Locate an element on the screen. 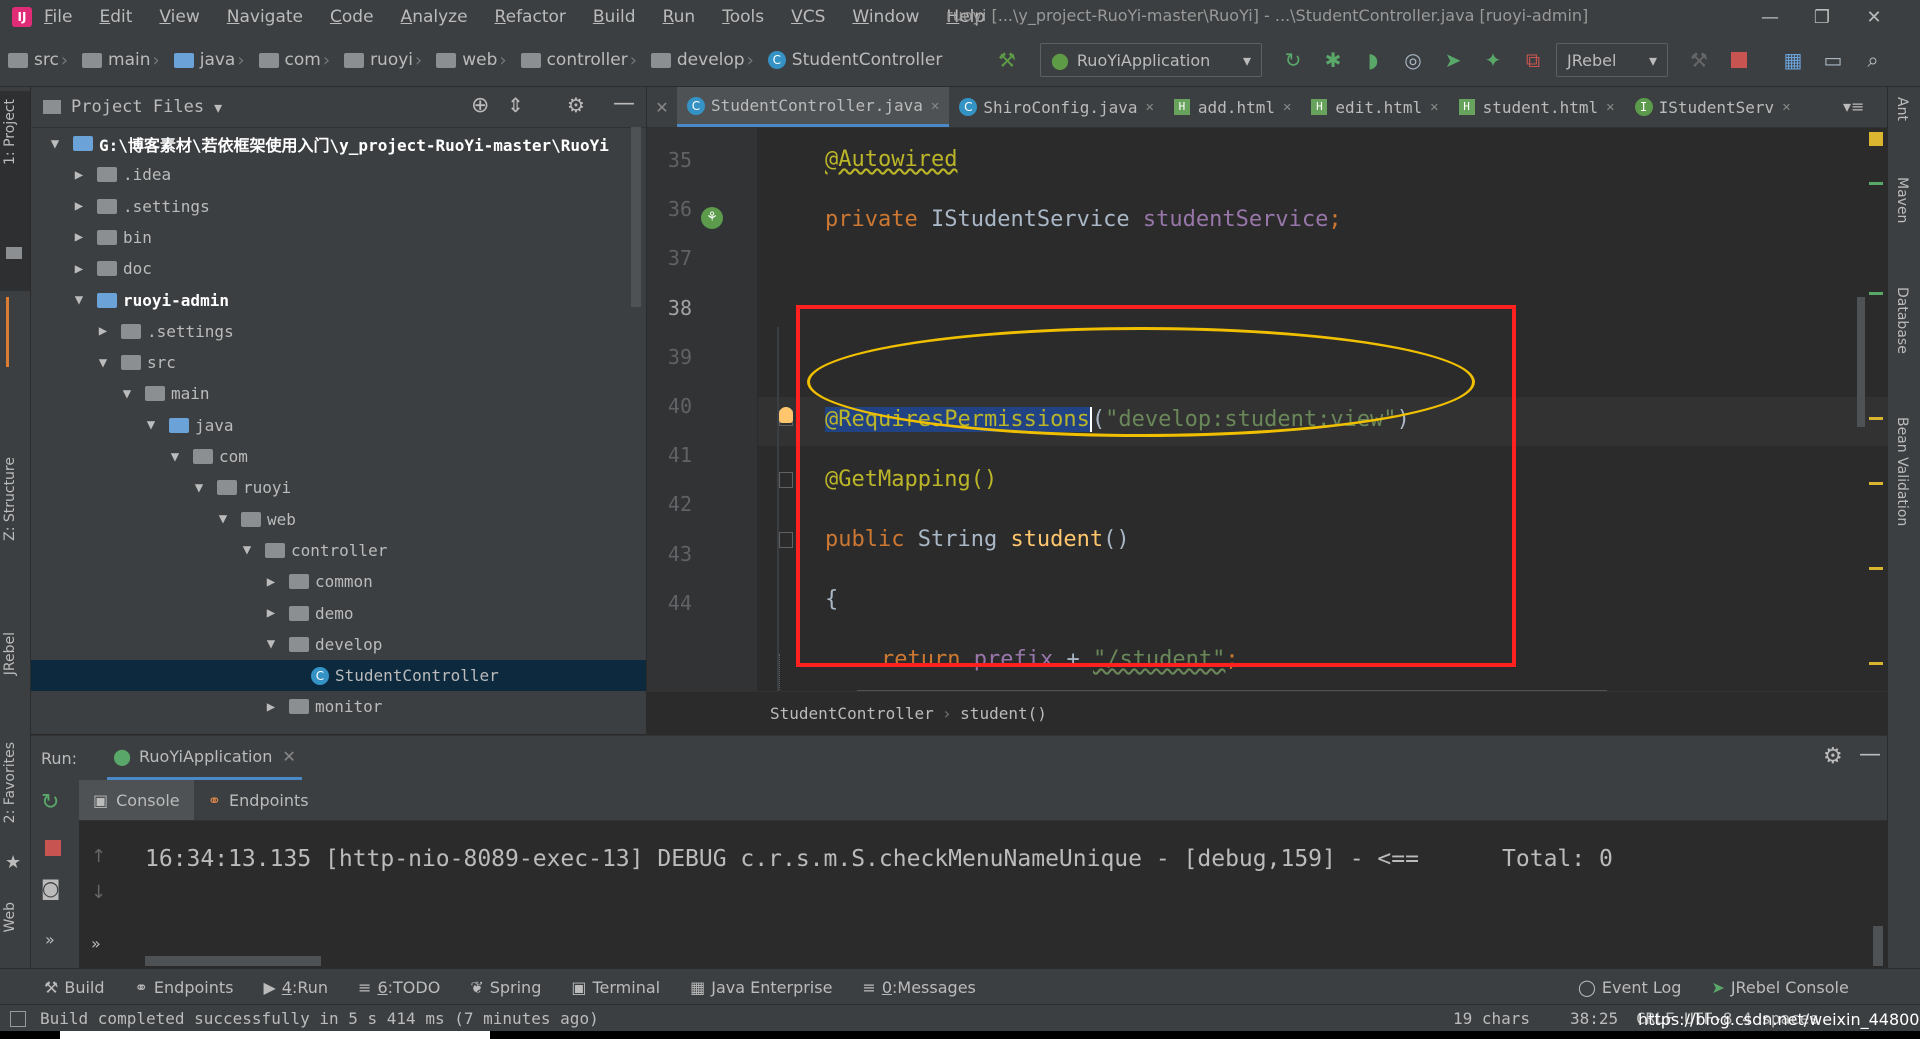 The height and width of the screenshot is (1039, 1920). tree-node: ▼ main is located at coordinates (338, 393).